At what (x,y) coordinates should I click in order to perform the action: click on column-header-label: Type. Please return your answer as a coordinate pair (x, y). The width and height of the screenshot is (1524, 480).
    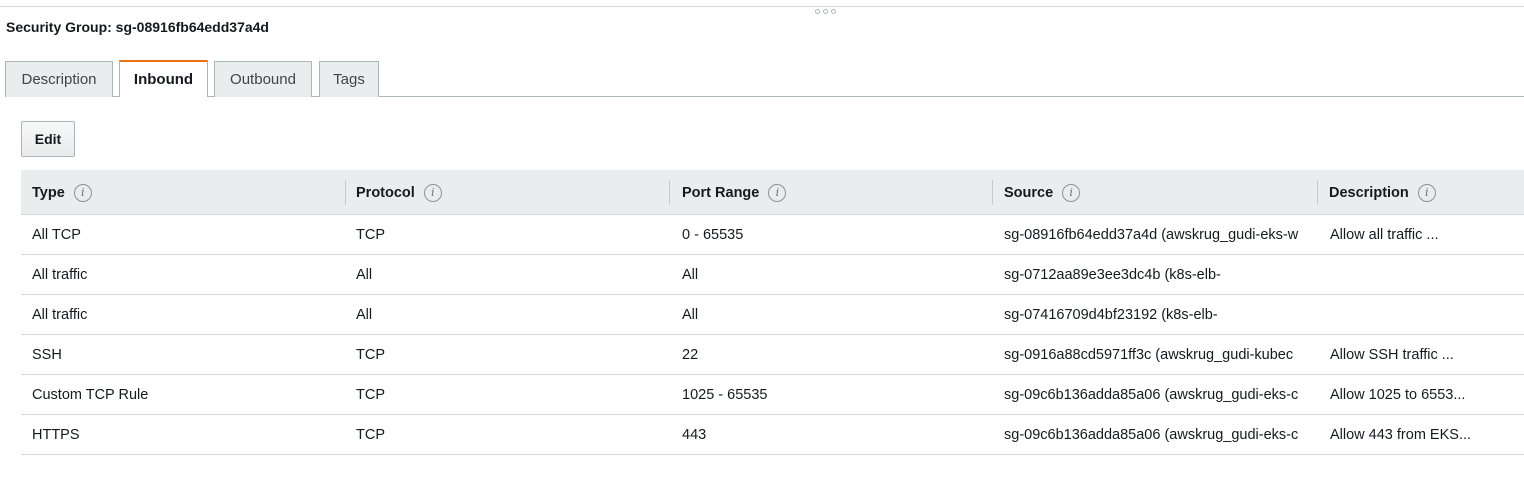
    Looking at the image, I should click on (48, 192).